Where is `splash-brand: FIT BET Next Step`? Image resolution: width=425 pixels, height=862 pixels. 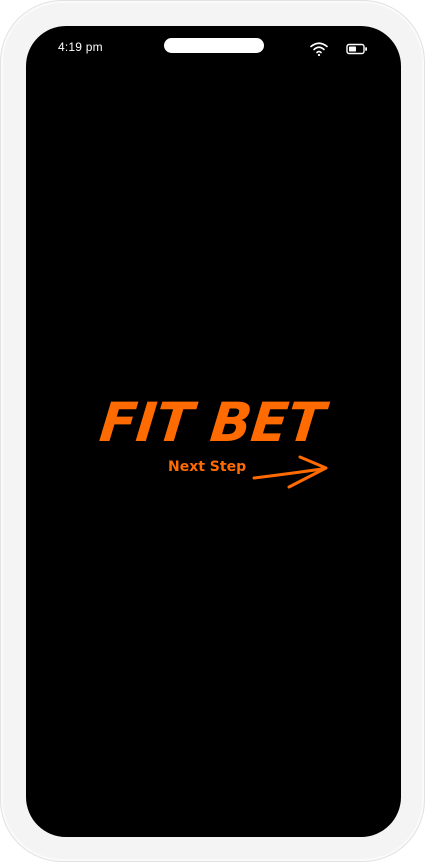
splash-brand: FIT BET Next Step is located at coordinates (213, 451).